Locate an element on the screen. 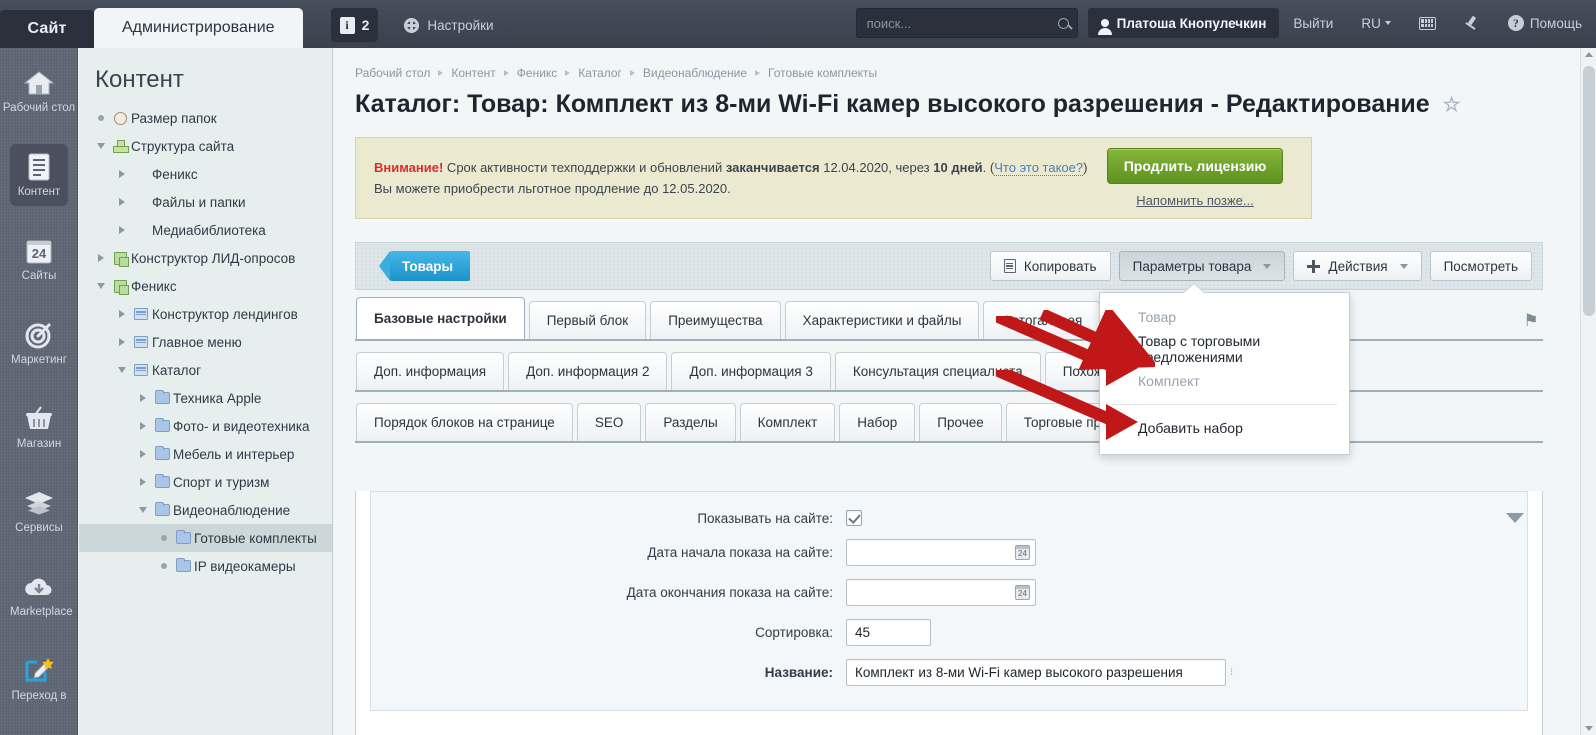 This screenshot has height=735, width=1596. tree-item-9: Каталог is located at coordinates (205, 370).